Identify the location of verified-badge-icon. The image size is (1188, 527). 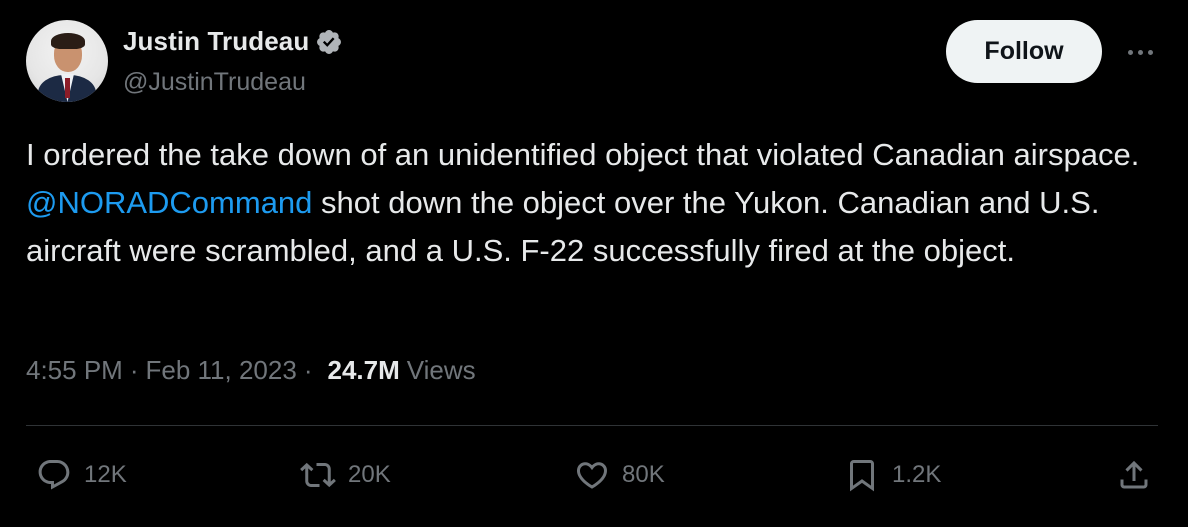
(329, 42).